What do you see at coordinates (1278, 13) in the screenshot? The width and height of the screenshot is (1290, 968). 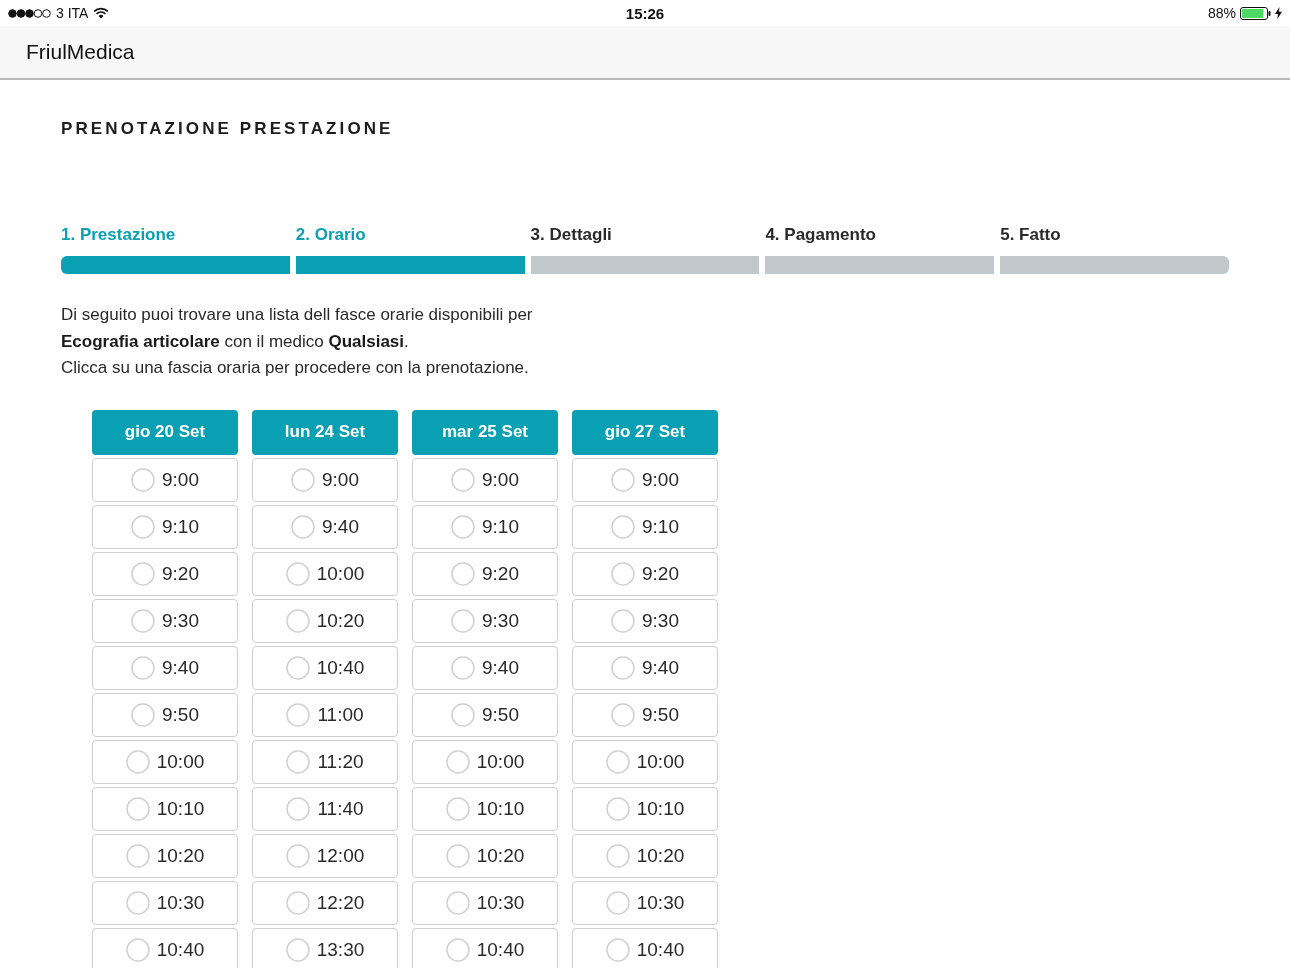 I see `charging-bolt-icon` at bounding box center [1278, 13].